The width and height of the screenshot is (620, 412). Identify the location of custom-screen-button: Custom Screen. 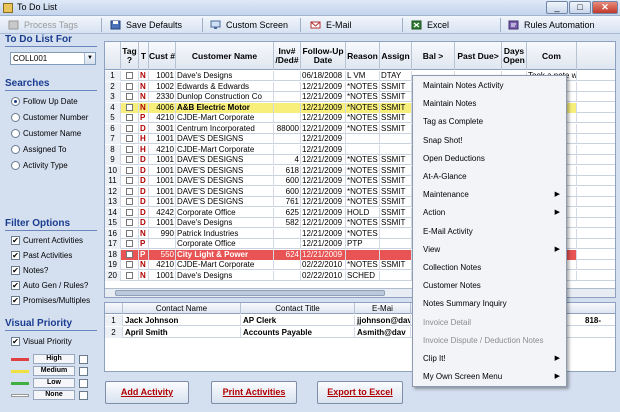
(249, 25).